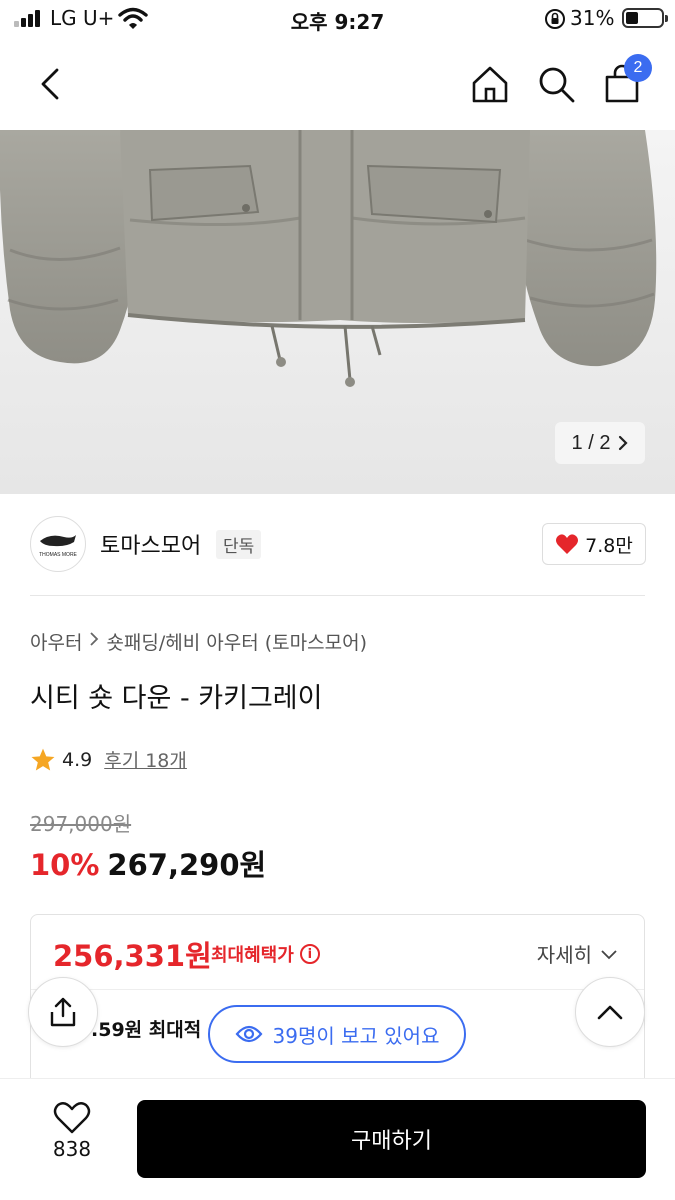 This screenshot has width=675, height=1200. I want to click on image-pager: 1 / 2, so click(600, 443).